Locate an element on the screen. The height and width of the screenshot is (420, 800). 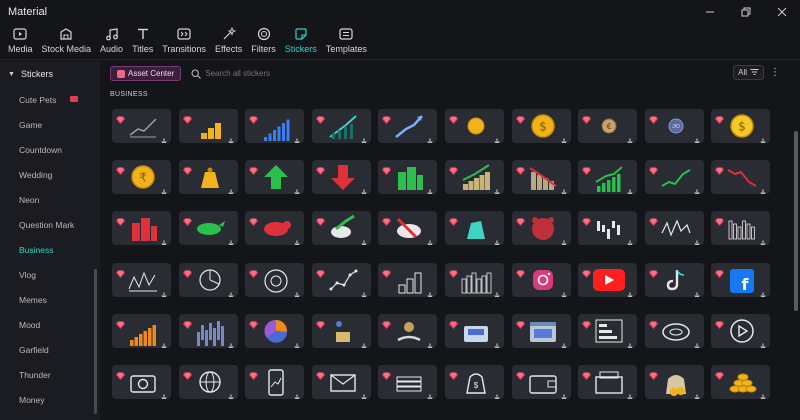
sticker-card-blue-arrow-chart is located at coordinates (408, 126).